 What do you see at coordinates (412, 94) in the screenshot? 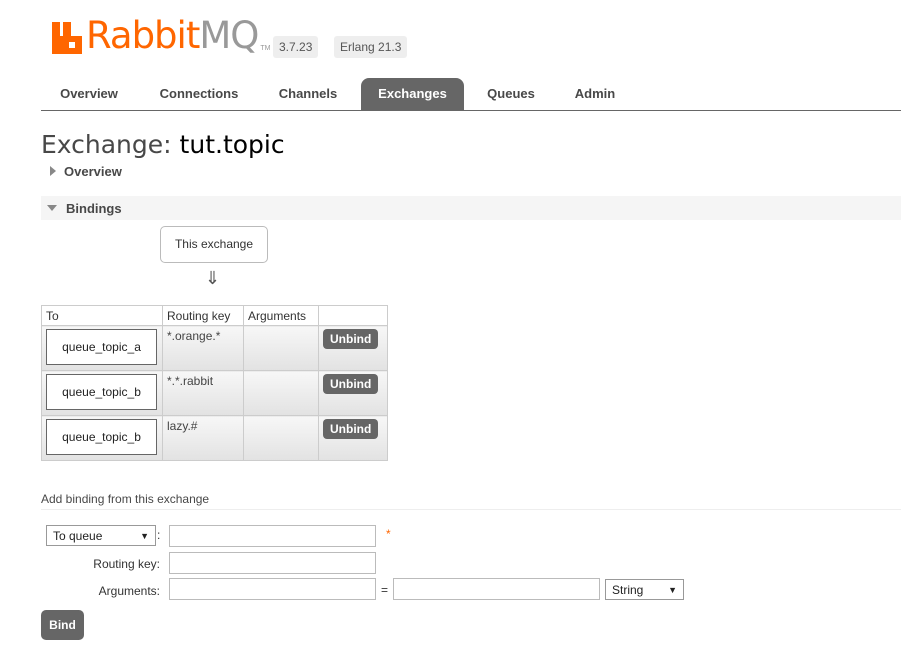
I see `tab-exchanges: Exchanges` at bounding box center [412, 94].